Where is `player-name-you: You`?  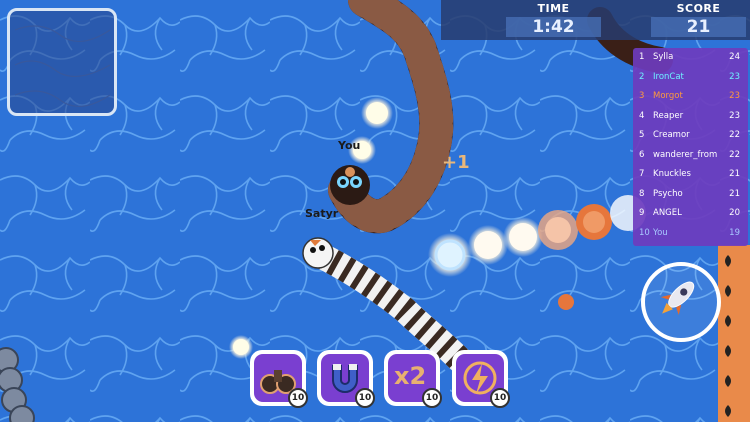
player-name-you: You is located at coordinates (349, 145).